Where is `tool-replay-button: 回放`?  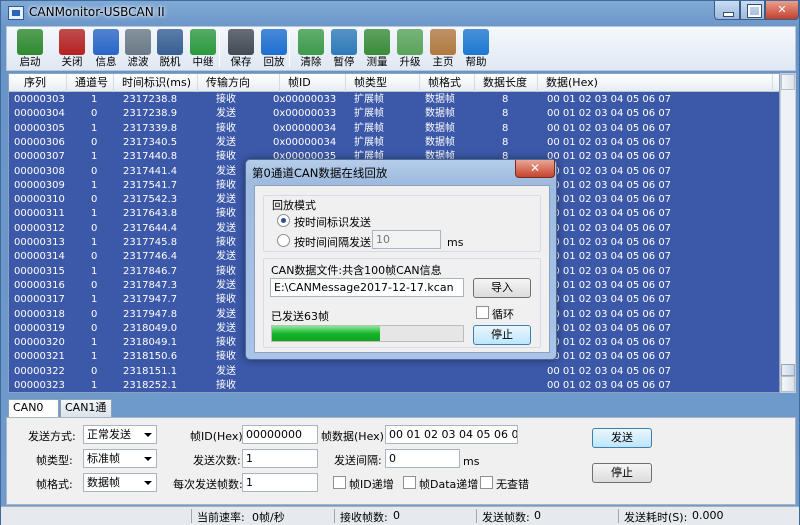
tool-replay-button: 回放 is located at coordinates (274, 49).